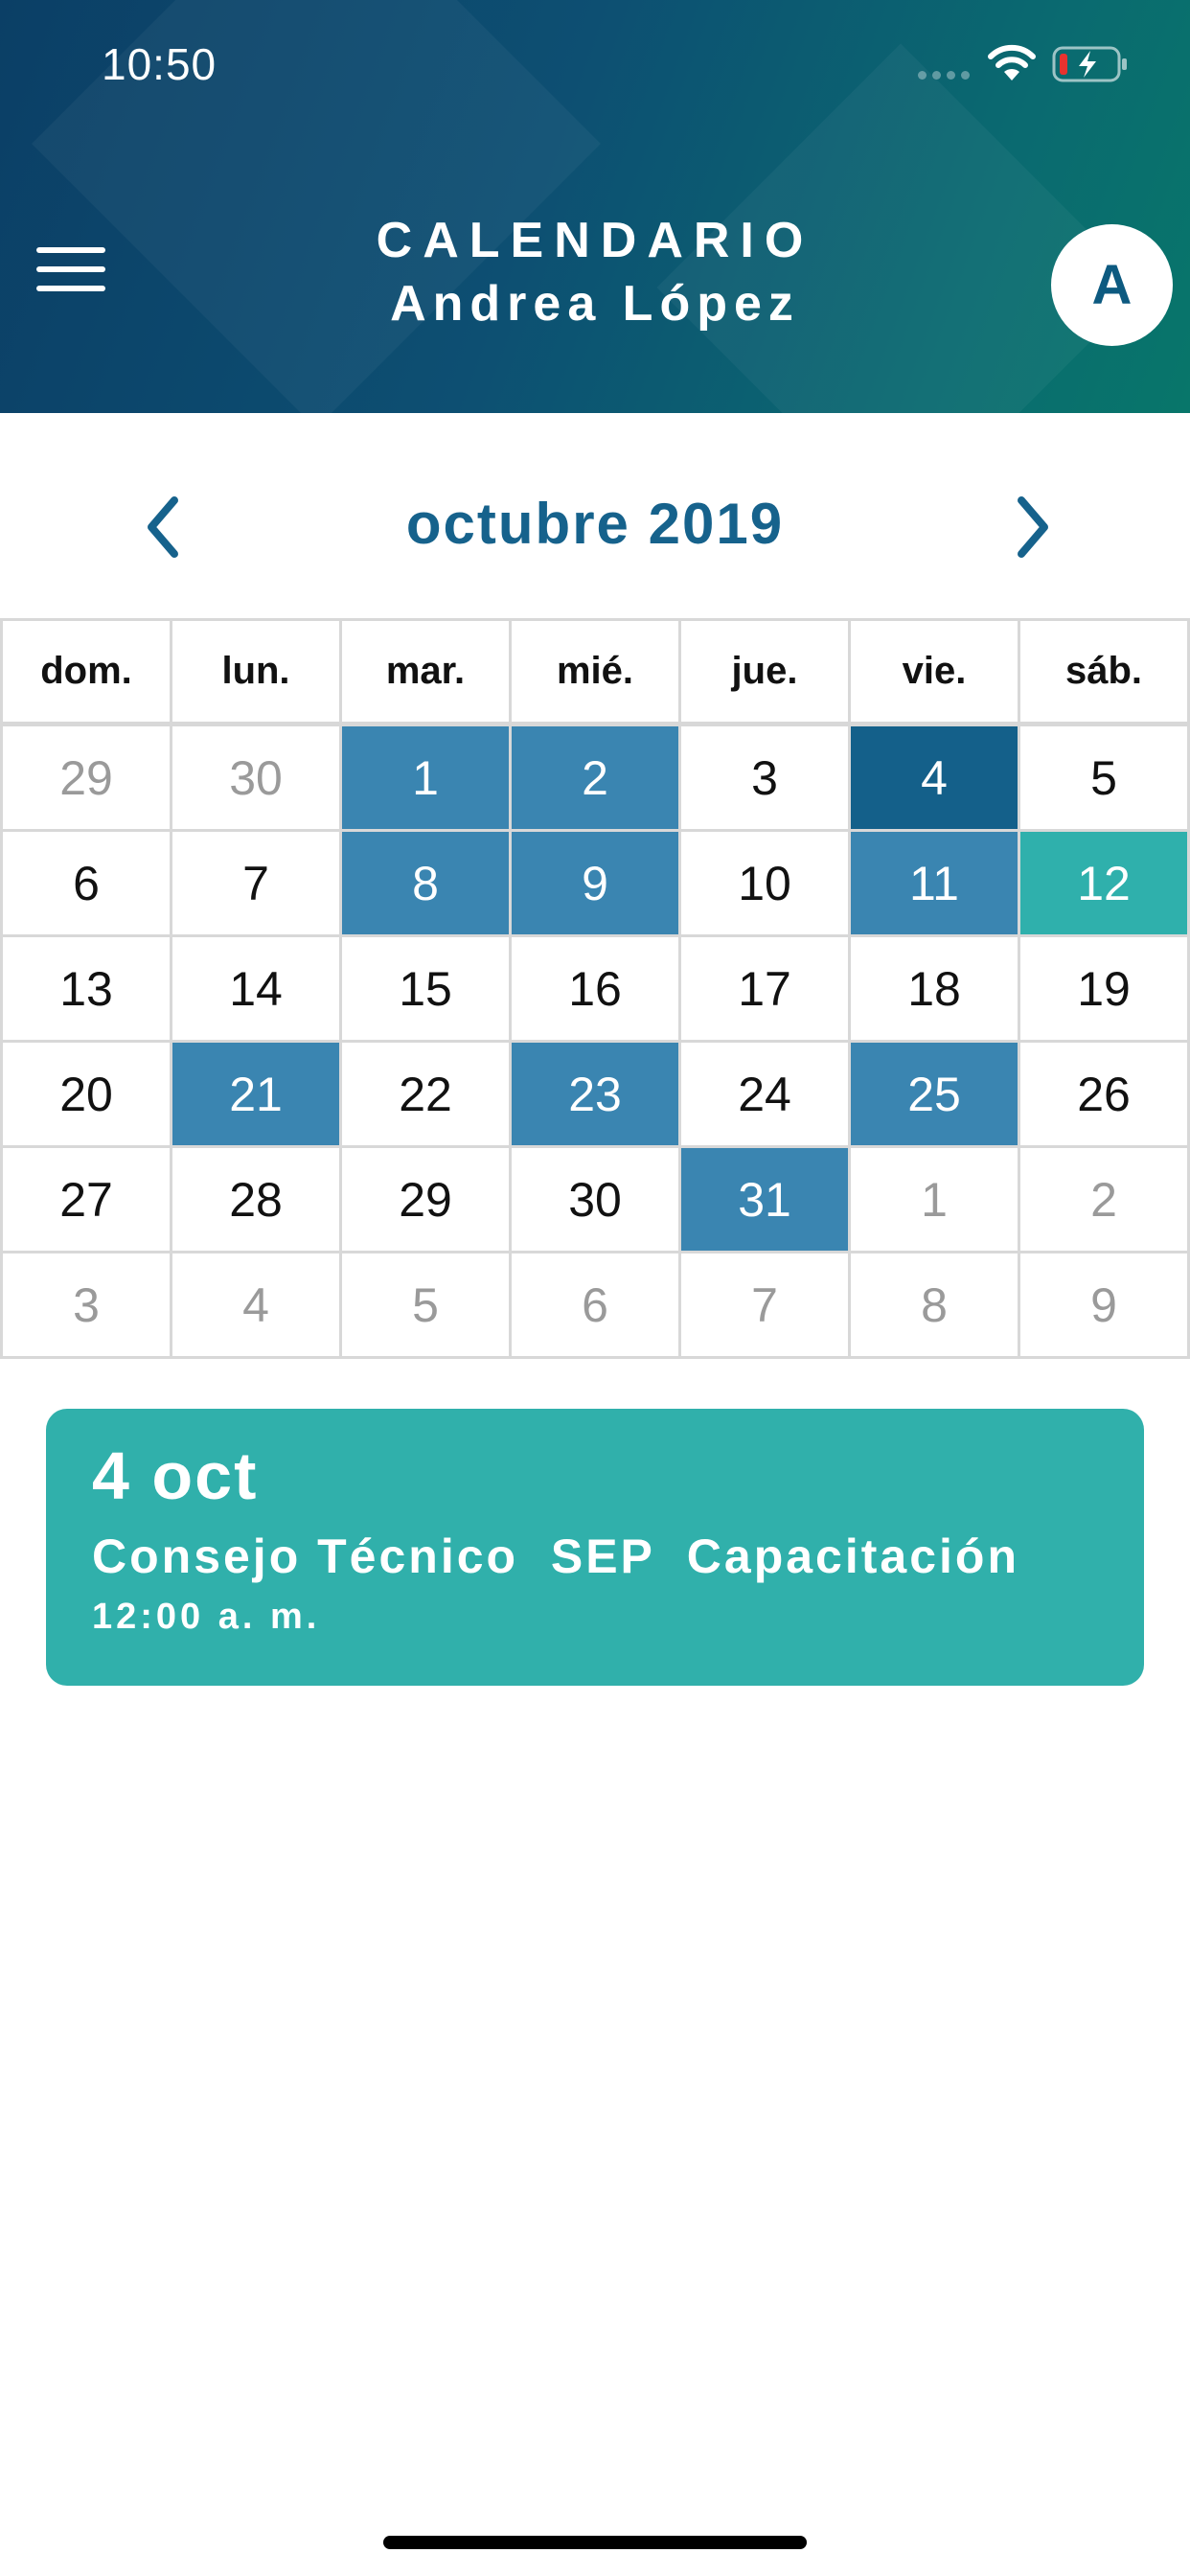  I want to click on calendar-day: 17, so click(766, 990).